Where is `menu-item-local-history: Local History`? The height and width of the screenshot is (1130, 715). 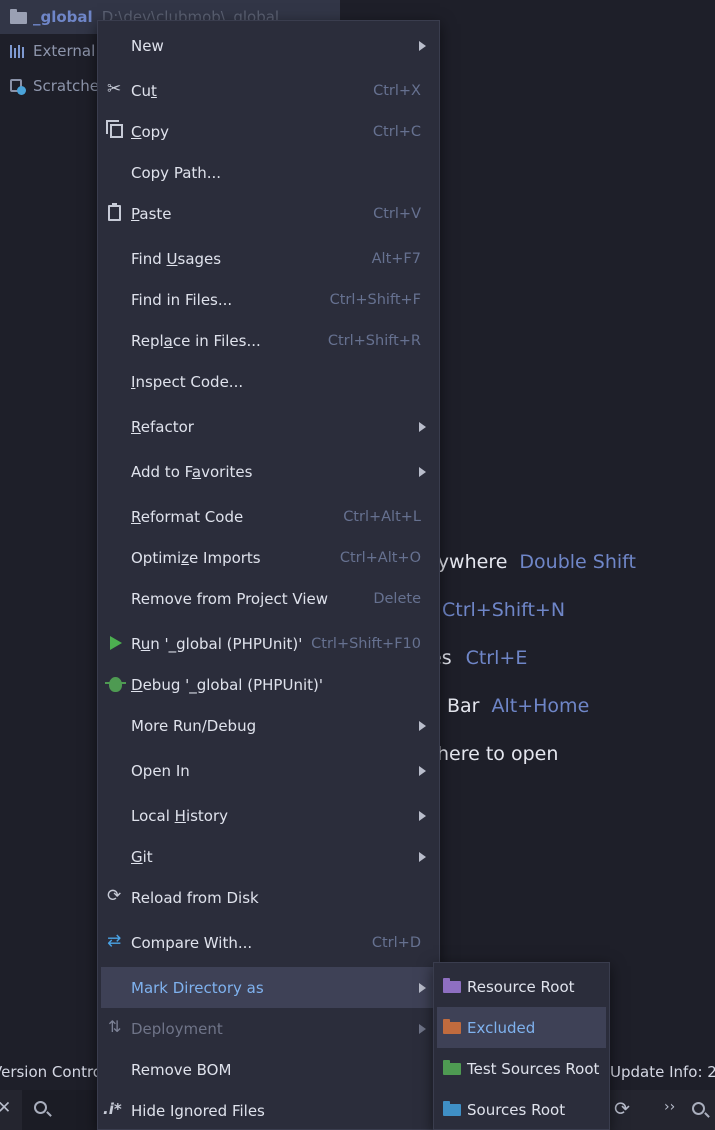
menu-item-local-history: Local History is located at coordinates (269, 815).